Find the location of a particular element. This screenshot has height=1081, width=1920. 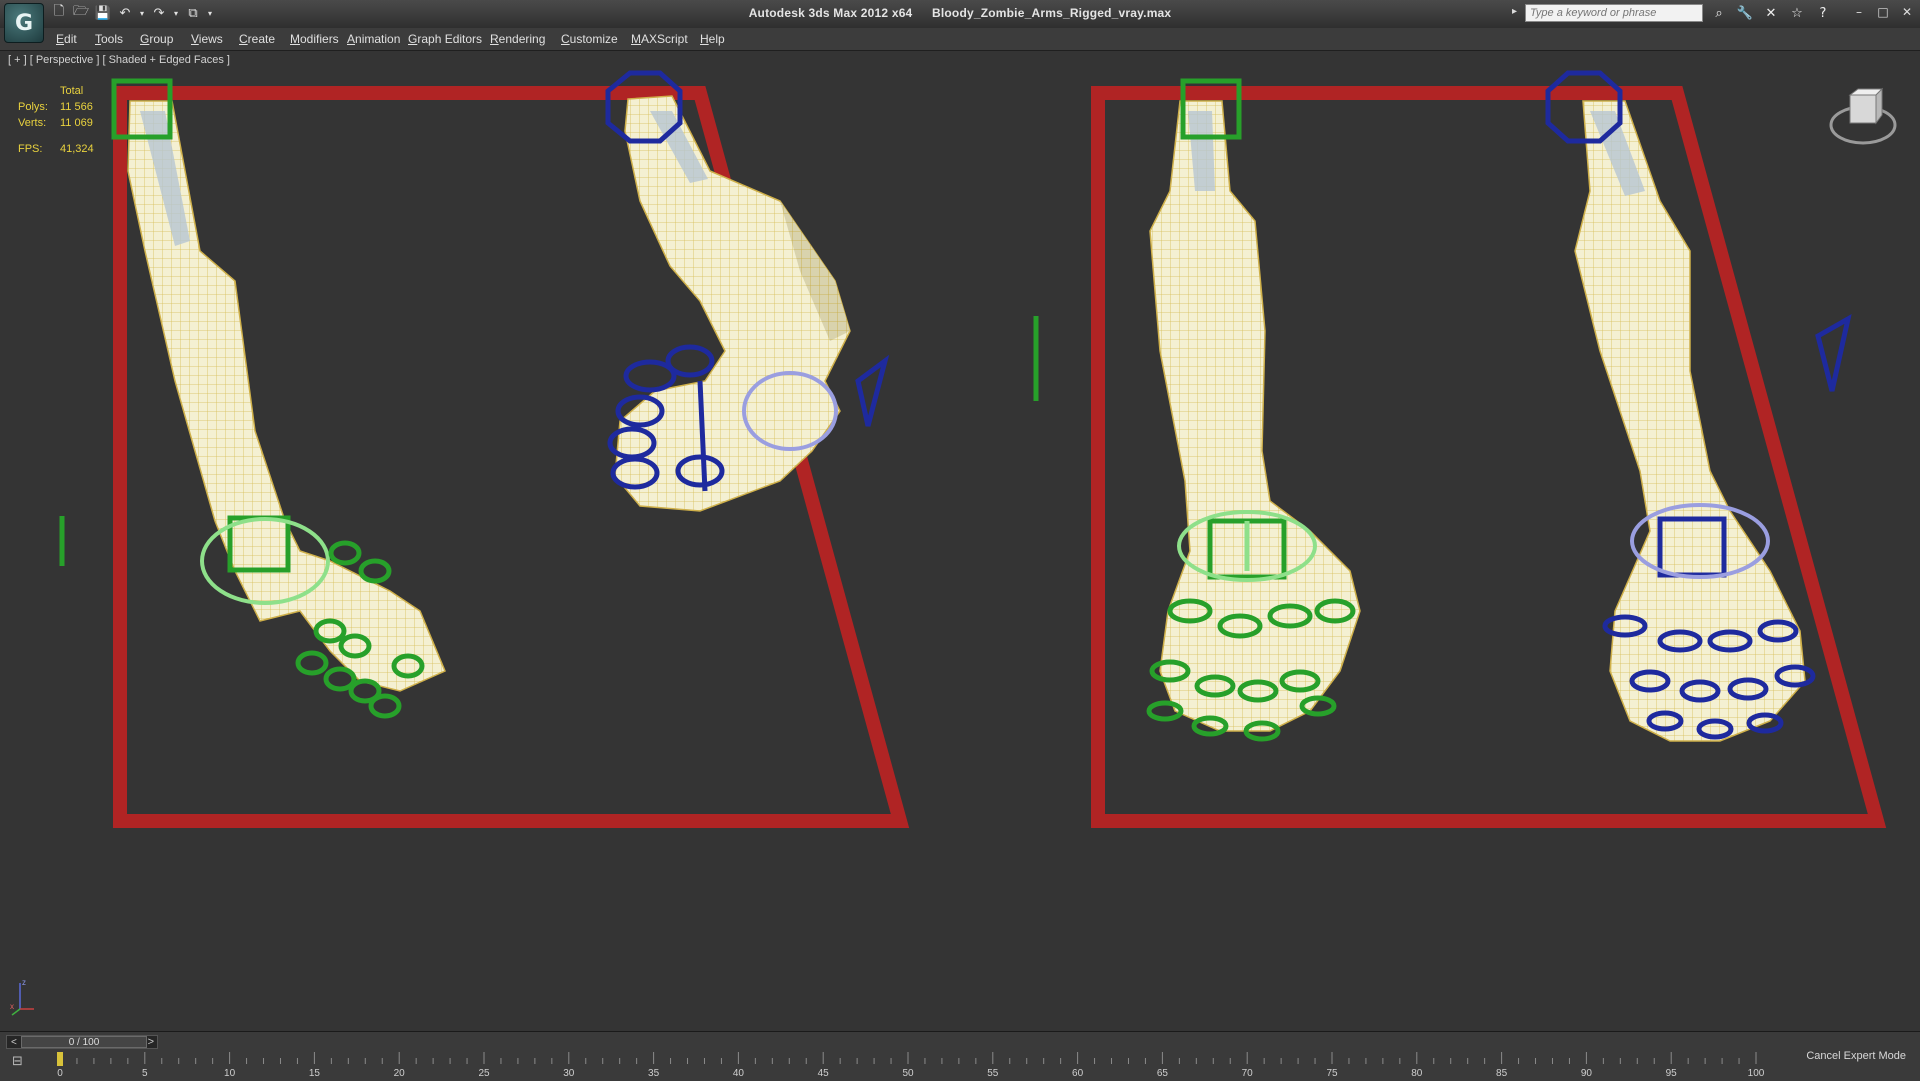

menu-edit: Edit is located at coordinates (66, 39).